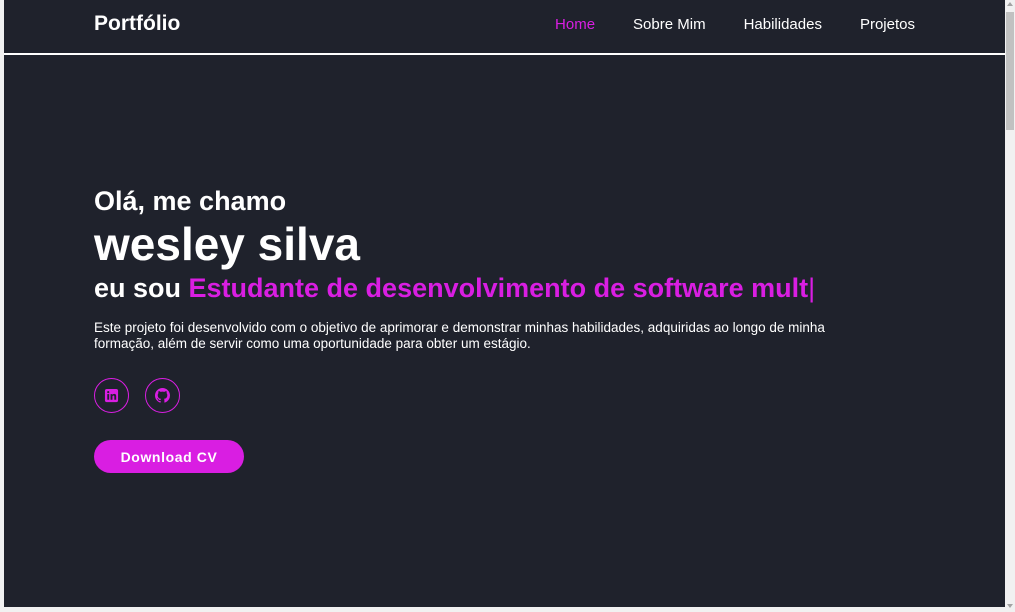 This screenshot has width=1015, height=612. I want to click on scroll-up-arrow-icon, so click(1010, 4).